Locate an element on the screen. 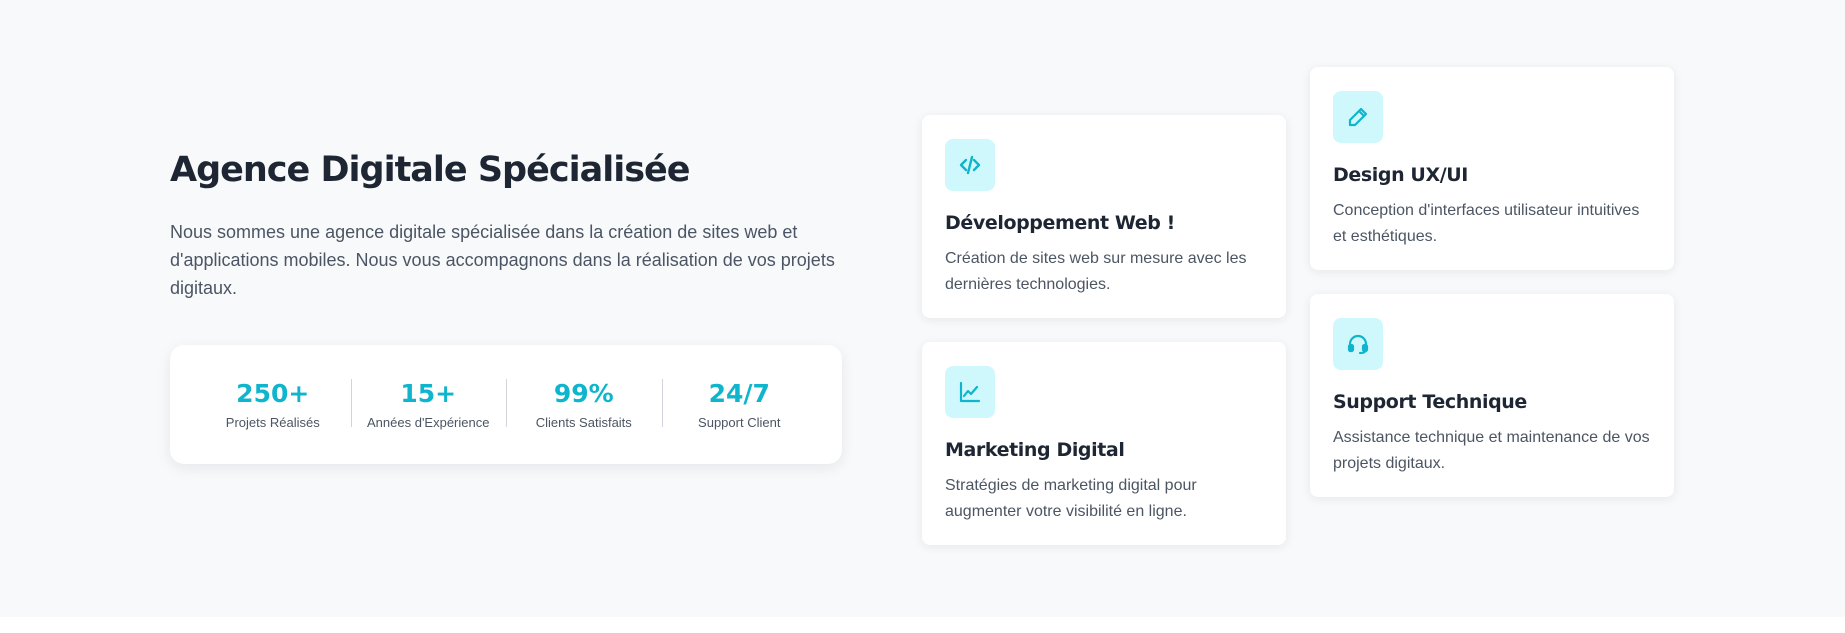 The image size is (1845, 633). stat-label: Projets Réalisés is located at coordinates (272, 422).